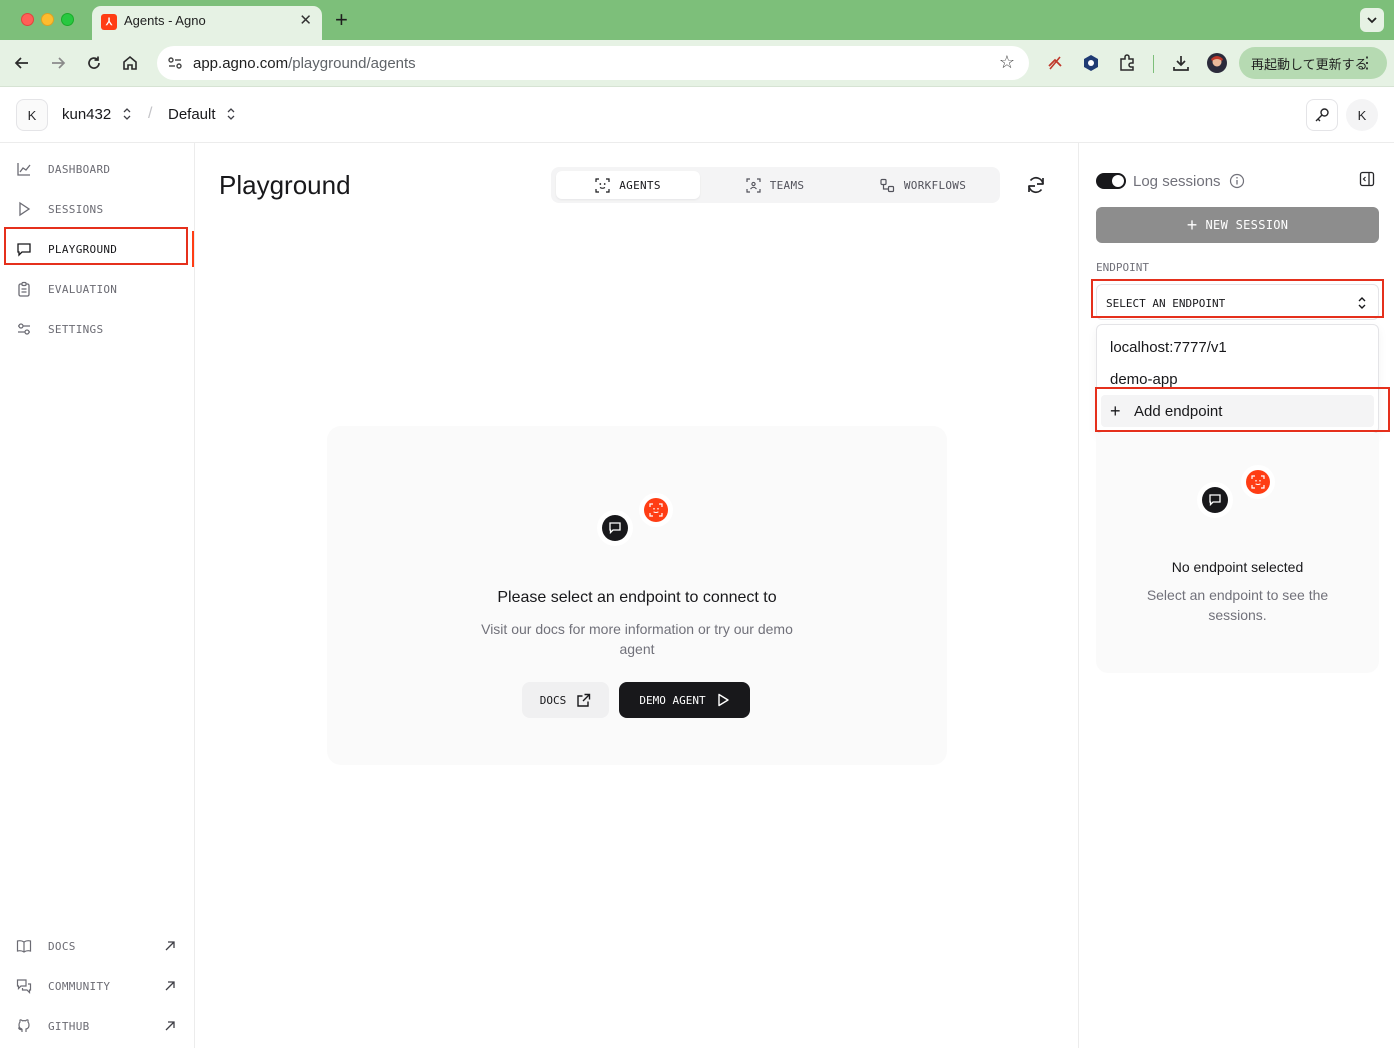 Image resolution: width=1394 pixels, height=1048 pixels. Describe the element at coordinates (24, 329) in the screenshot. I see `sliders-icon` at that location.